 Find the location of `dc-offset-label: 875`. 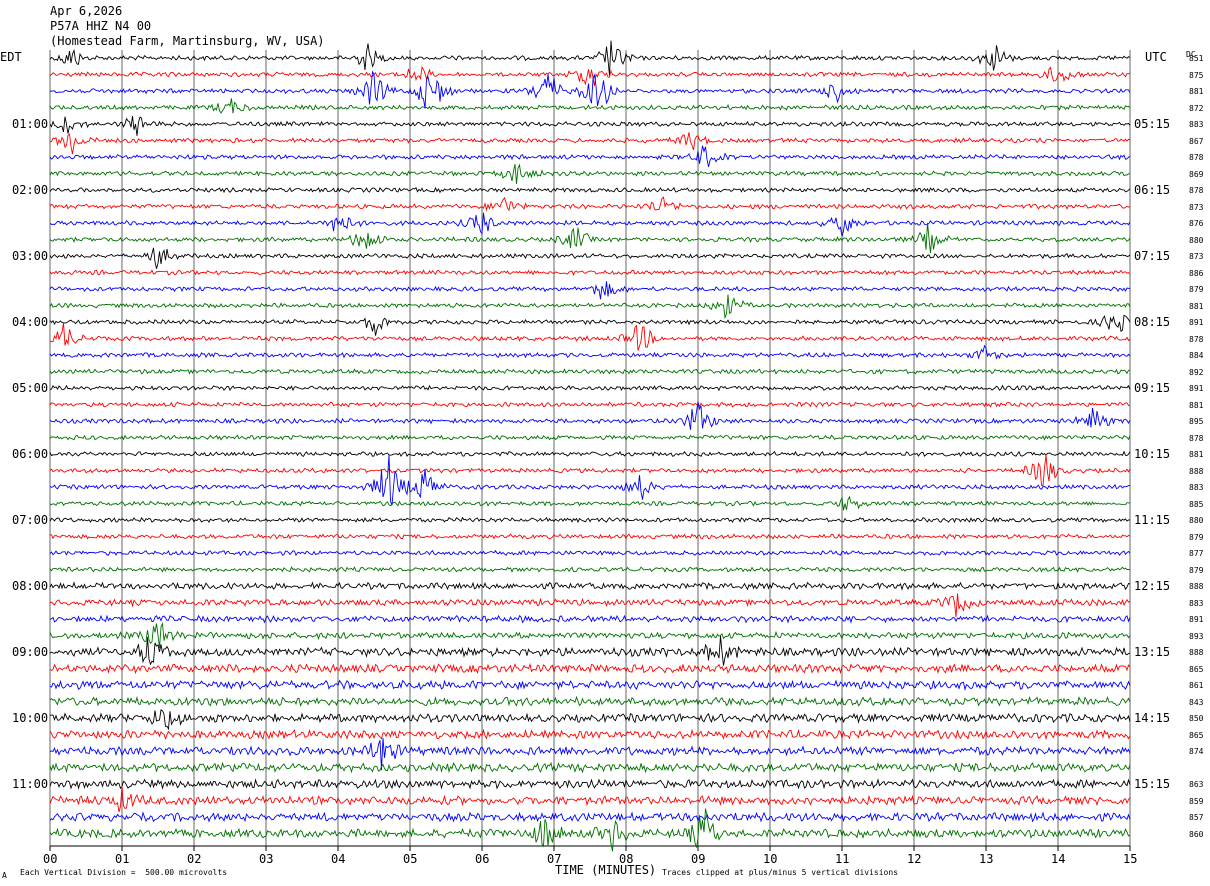

dc-offset-label: 875 is located at coordinates (1196, 75).